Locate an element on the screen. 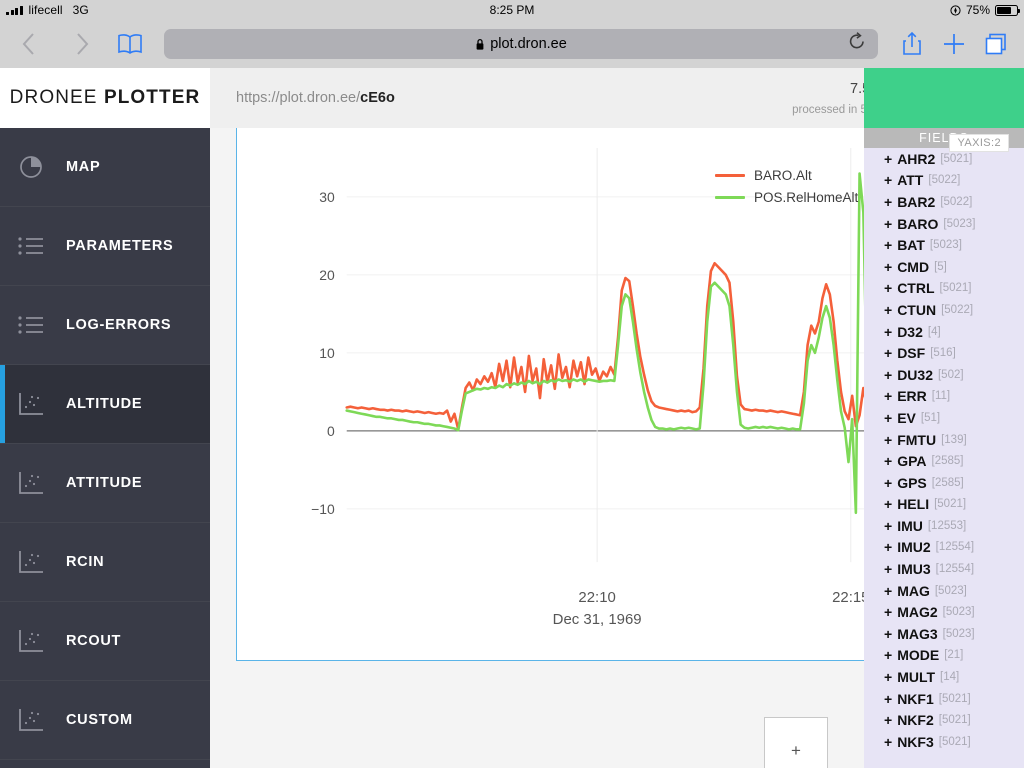  field-row-imu3: + IMU3 [12554] is located at coordinates (944, 569).